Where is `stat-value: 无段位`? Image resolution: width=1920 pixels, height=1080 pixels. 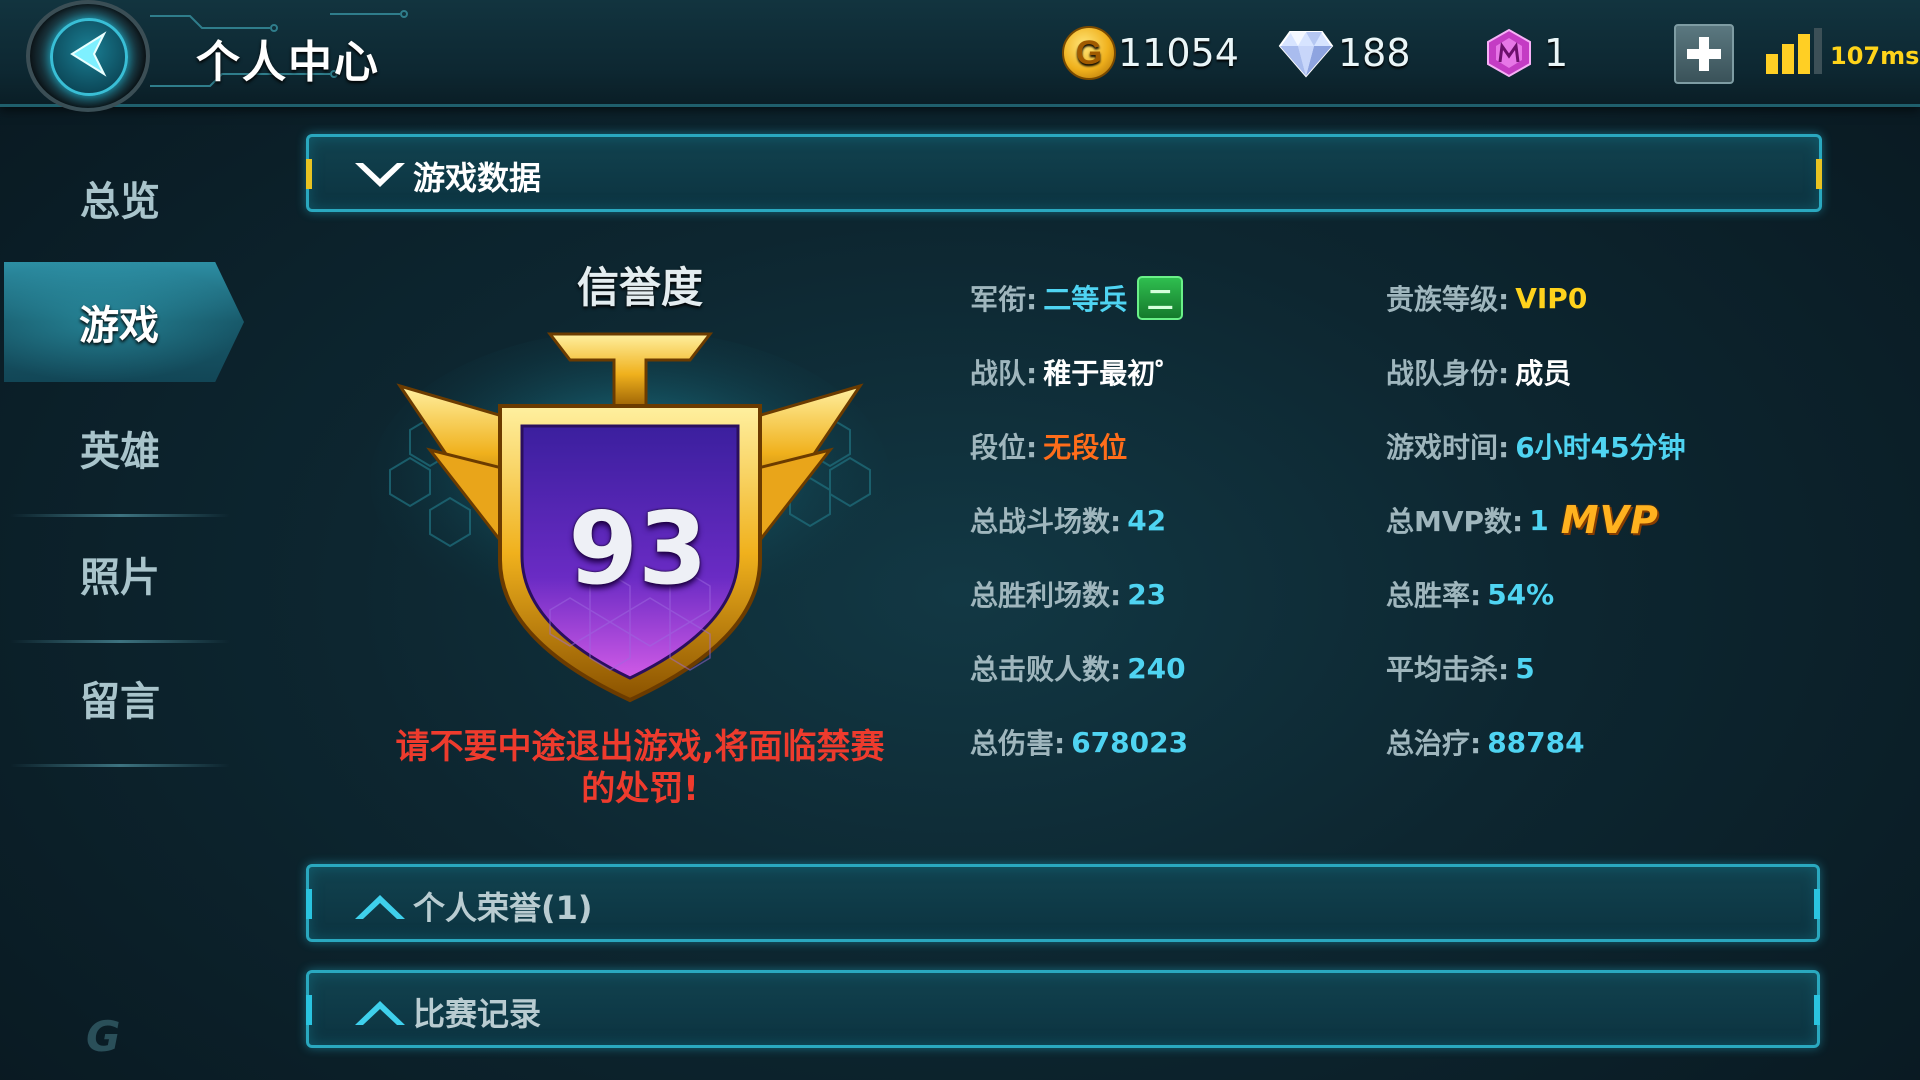 stat-value: 无段位 is located at coordinates (1085, 447).